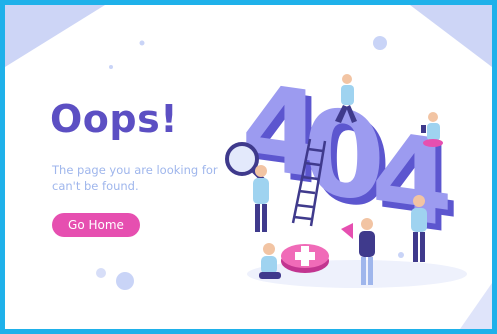  What do you see at coordinates (305, 258) in the screenshot?
I see `first-aid-cross-icon` at bounding box center [305, 258].